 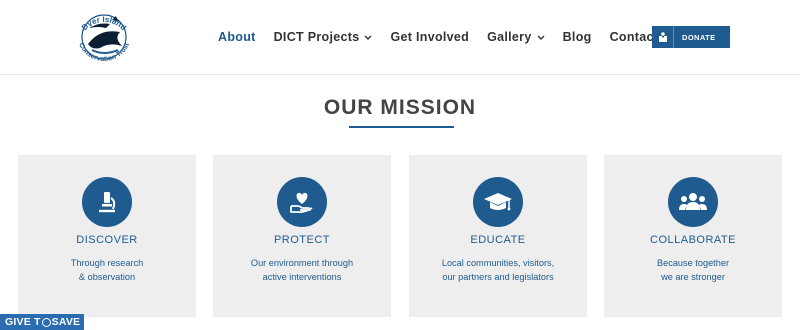 I want to click on nav-blog-label: Blog, so click(x=577, y=37).